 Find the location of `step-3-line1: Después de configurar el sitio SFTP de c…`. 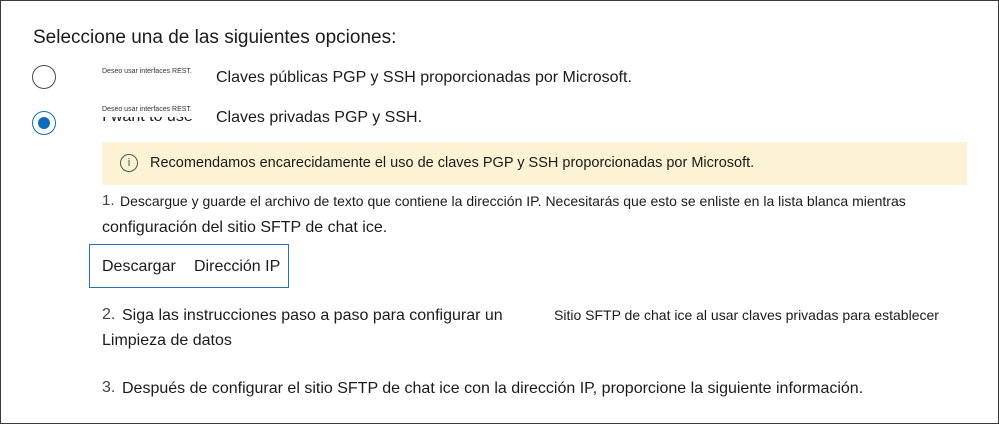

step-3-line1: Después de configurar el sitio SFTP de c… is located at coordinates (493, 388).